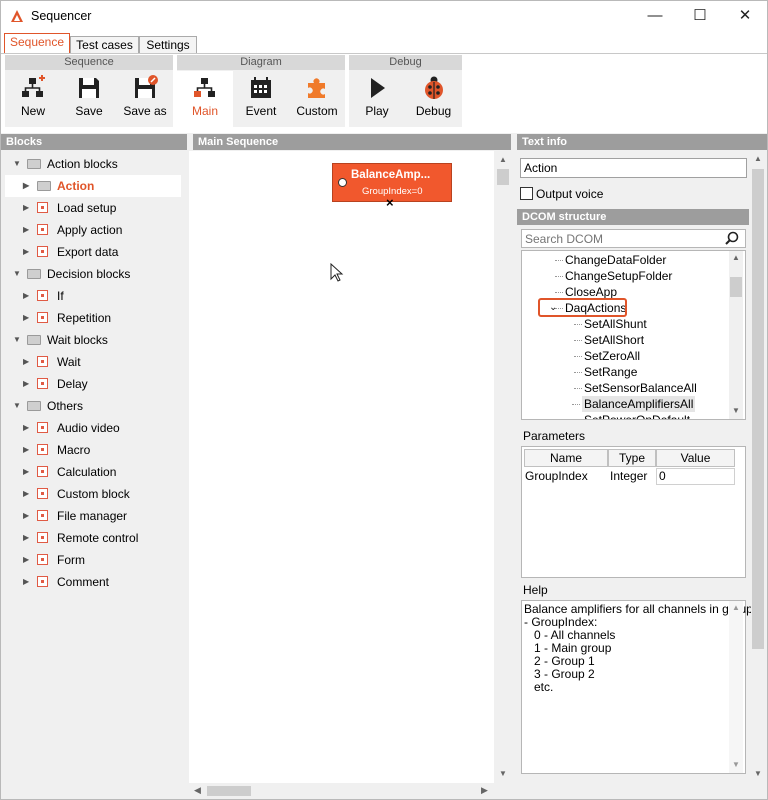  Describe the element at coordinates (93, 538) in the screenshot. I see `tree-item: ▶ Remote control` at that location.